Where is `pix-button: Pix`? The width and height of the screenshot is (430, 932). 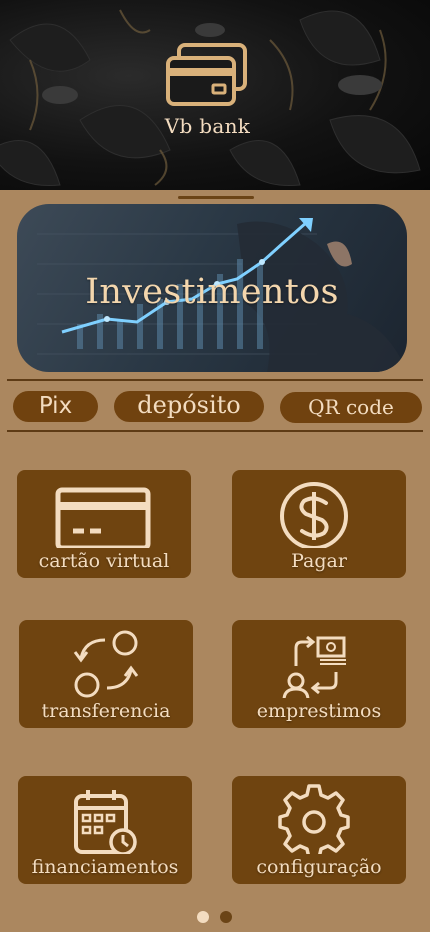
pix-button: Pix is located at coordinates (55, 406).